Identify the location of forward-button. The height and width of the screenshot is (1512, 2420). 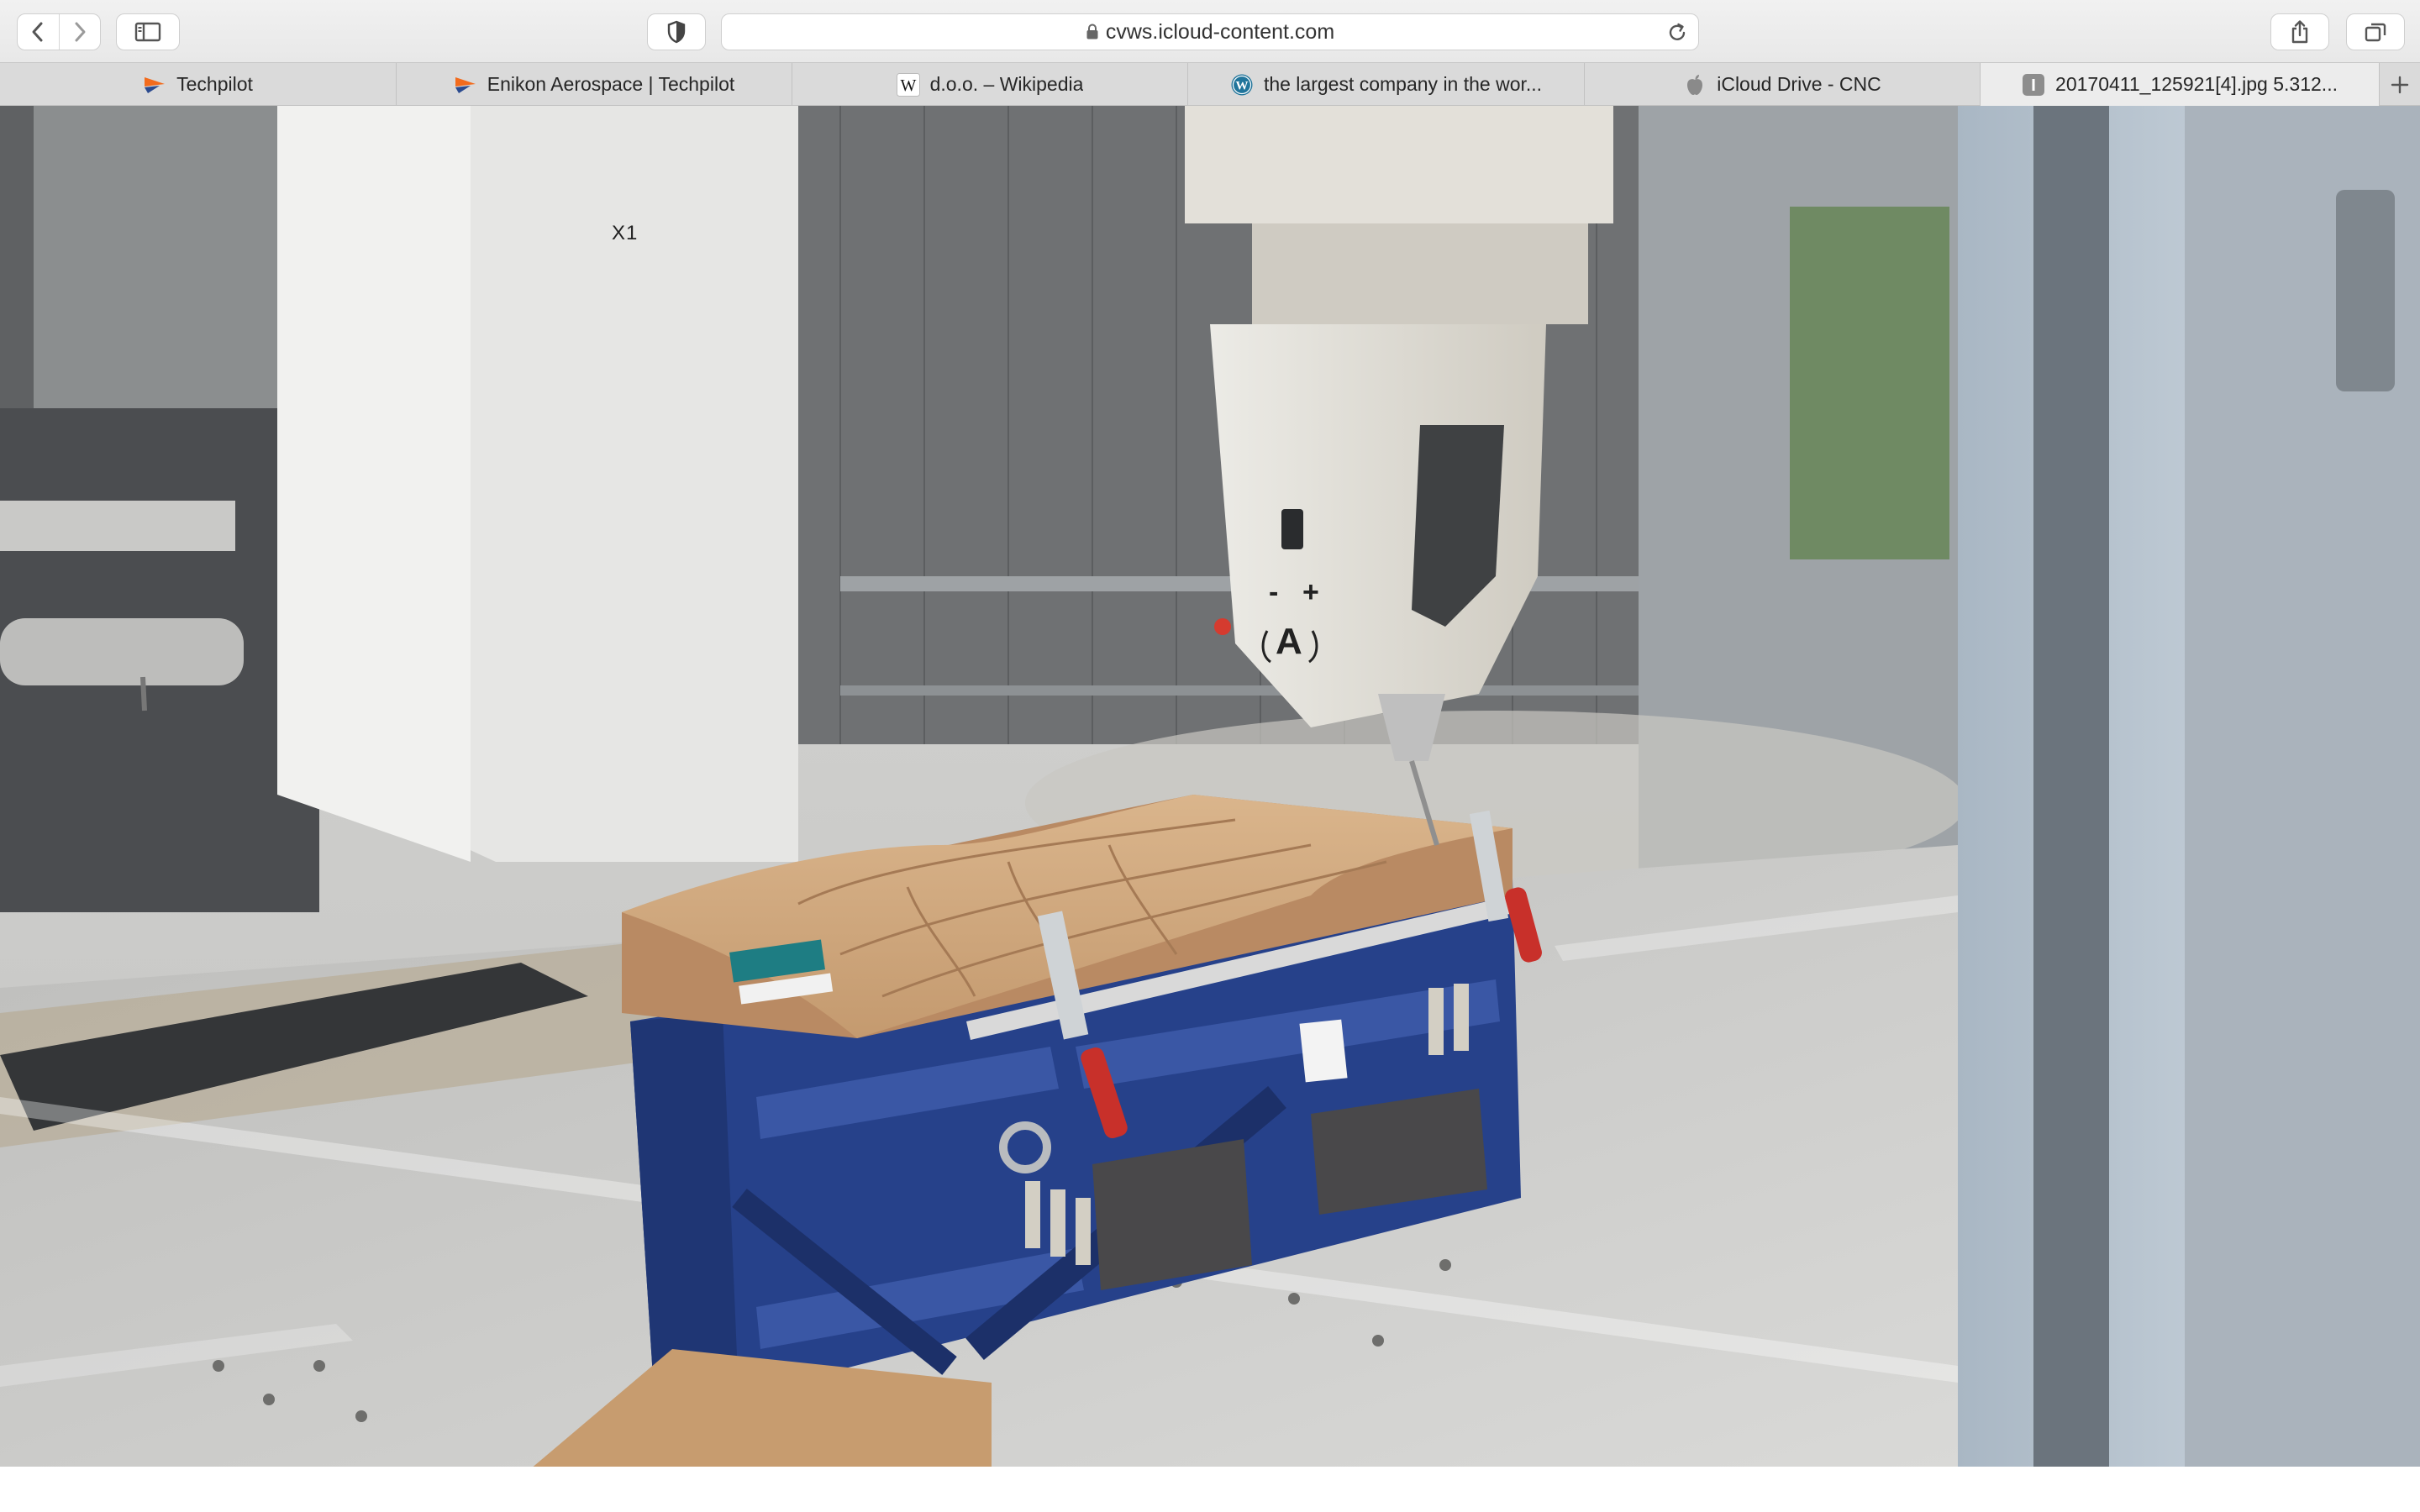
(79, 32).